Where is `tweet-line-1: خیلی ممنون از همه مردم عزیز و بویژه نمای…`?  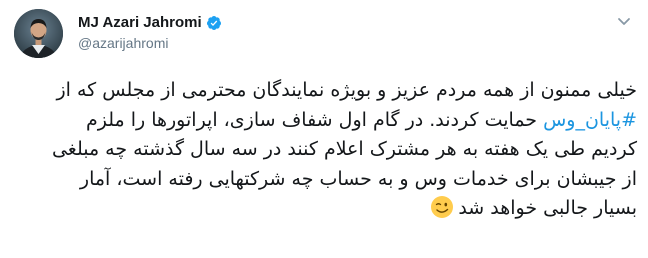 tweet-line-1: خیلی ممنون از همه مردم عزیز و بویژه نمای… is located at coordinates (346, 90).